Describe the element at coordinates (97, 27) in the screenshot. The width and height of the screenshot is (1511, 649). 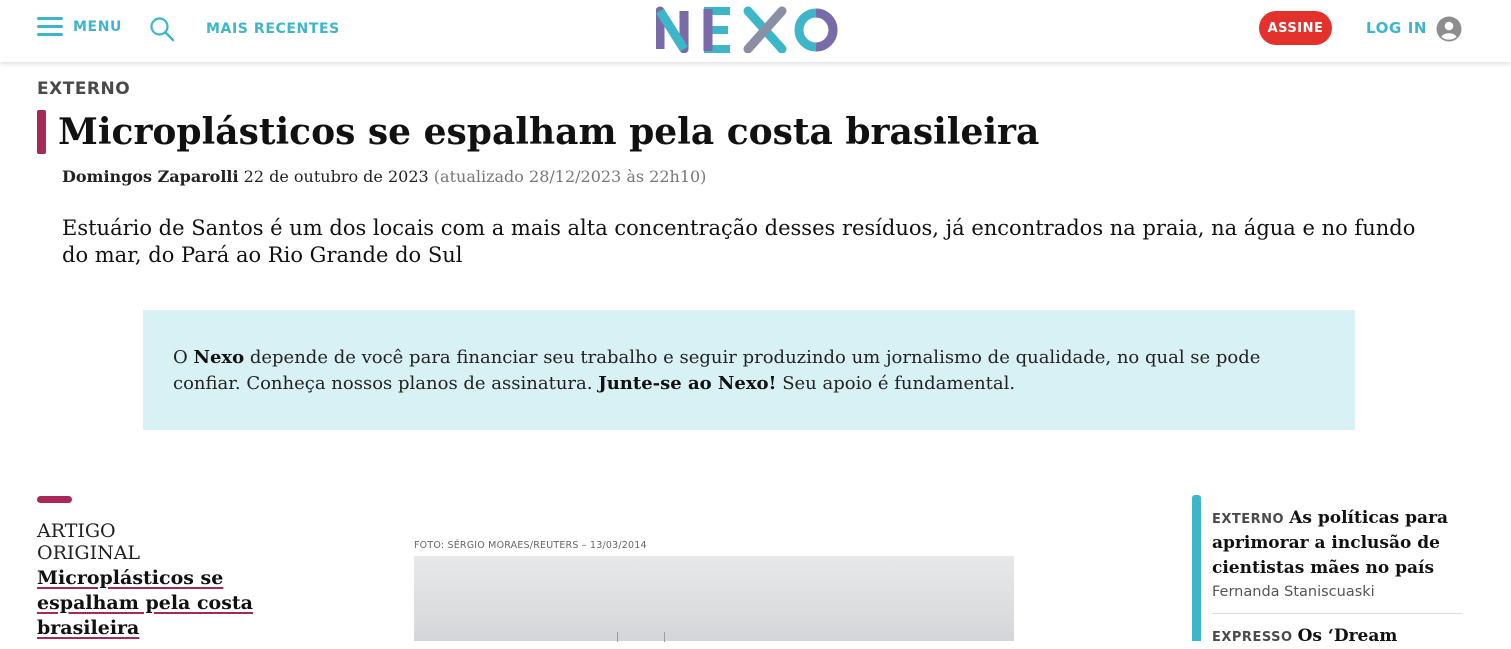
I see `menu-label: MENU` at that location.